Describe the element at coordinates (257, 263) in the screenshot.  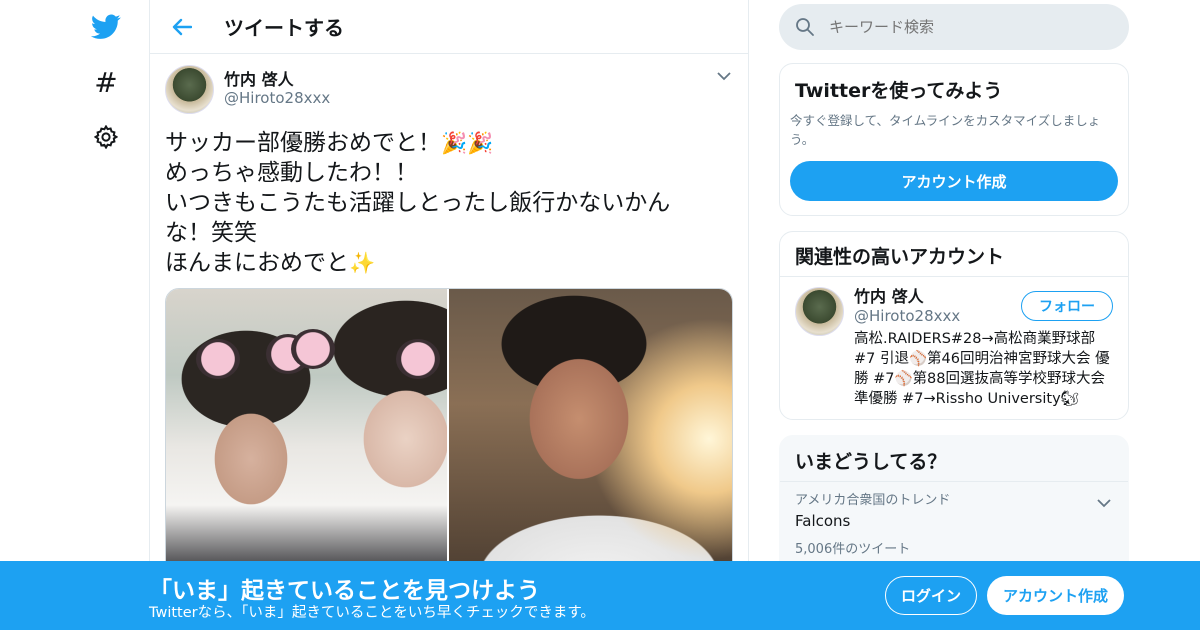
I see `tweet-line-text: ほんまにおめでと` at that location.